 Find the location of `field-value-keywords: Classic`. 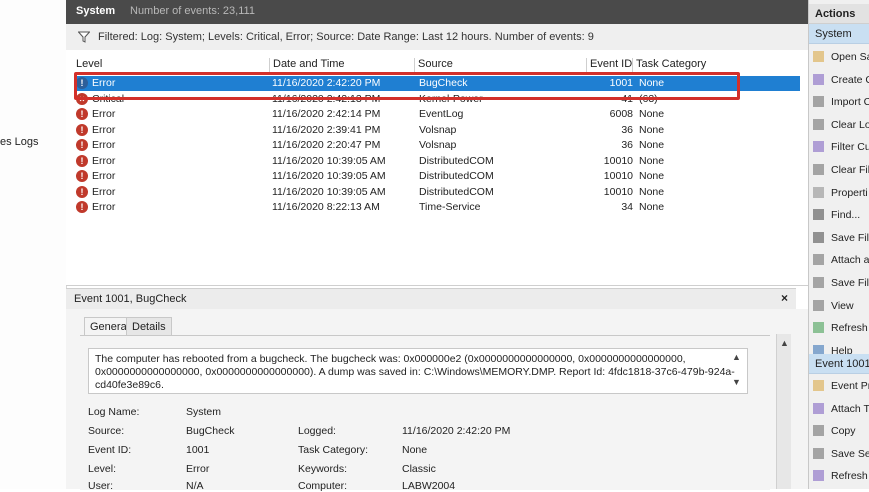

field-value-keywords: Classic is located at coordinates (419, 469).